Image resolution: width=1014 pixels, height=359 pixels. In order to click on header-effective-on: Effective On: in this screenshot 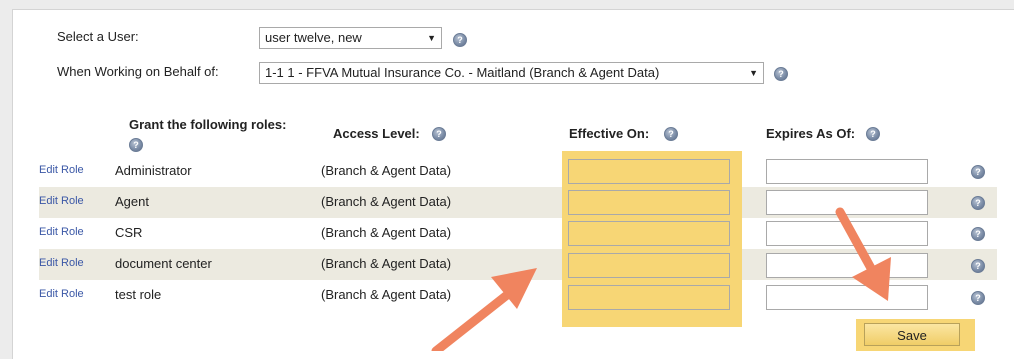, I will do `click(609, 133)`.